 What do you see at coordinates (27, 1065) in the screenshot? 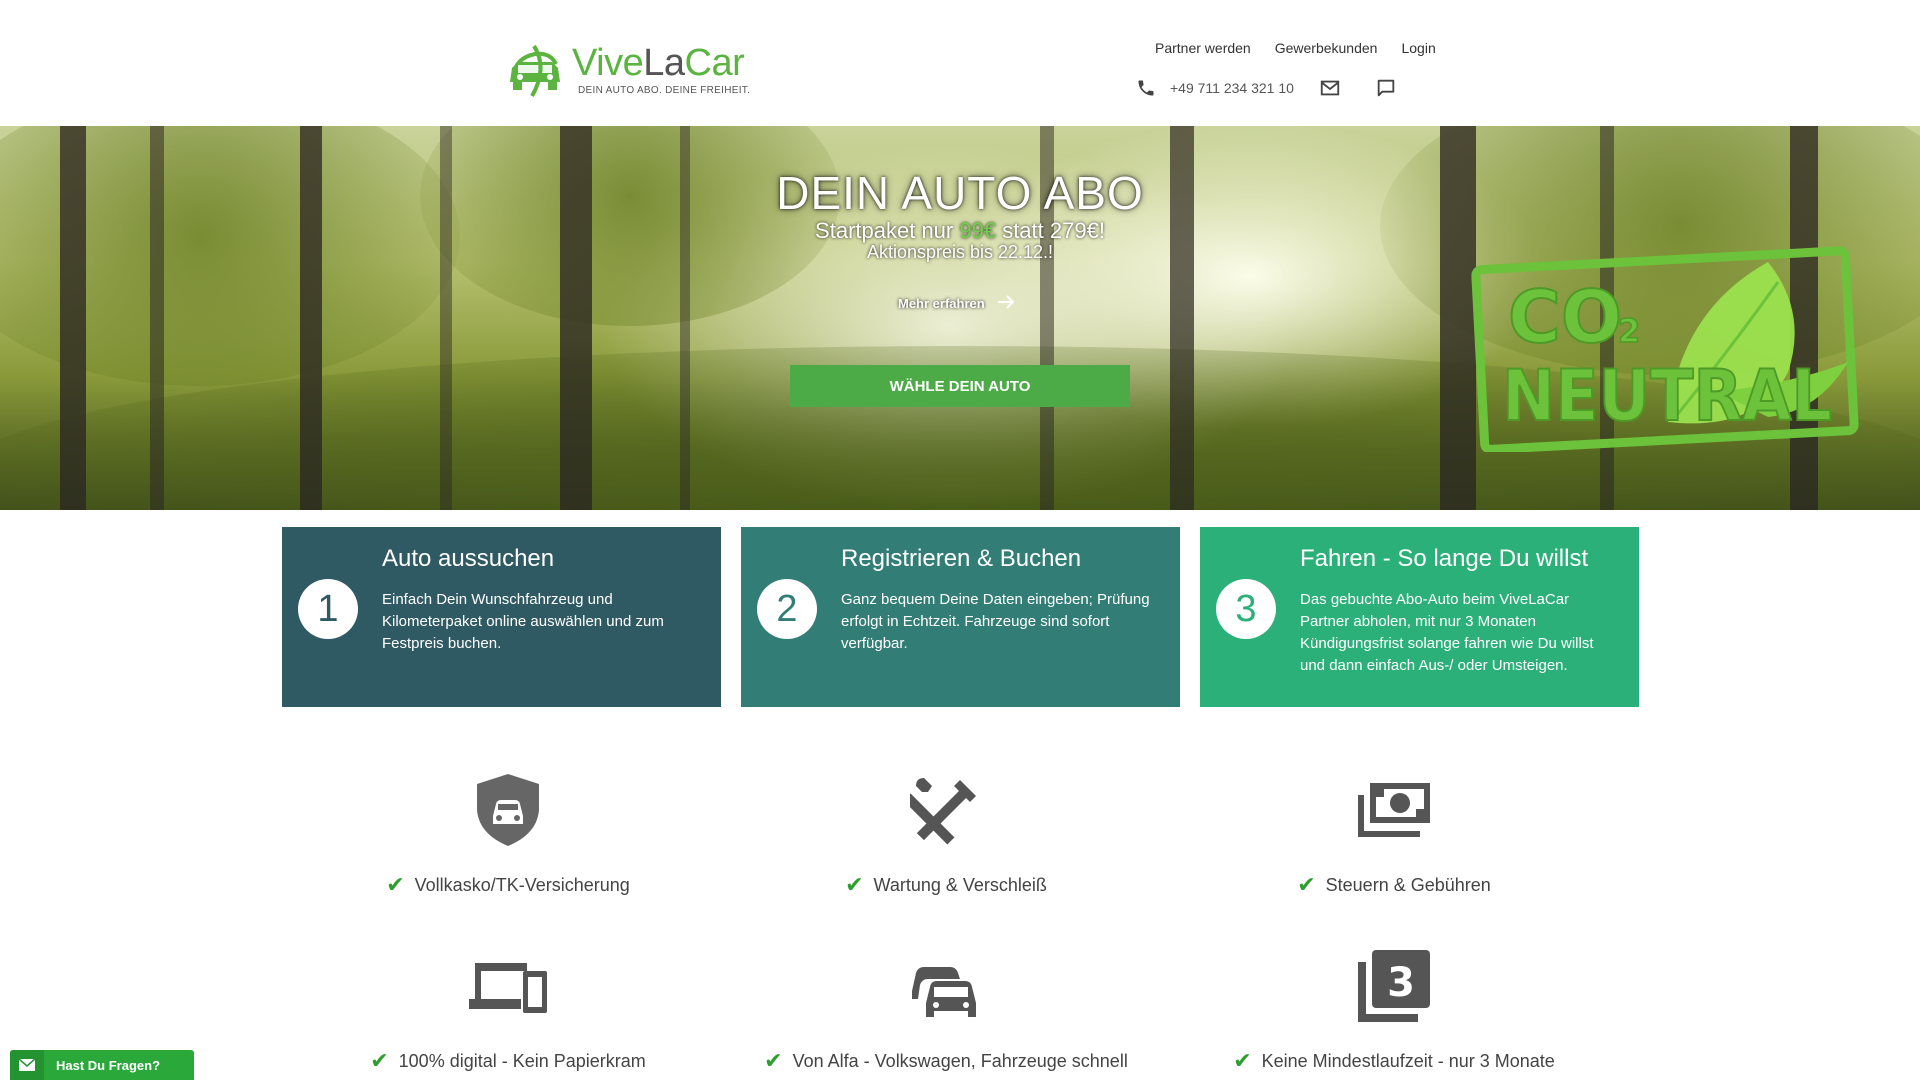
I see `envelope-icon` at bounding box center [27, 1065].